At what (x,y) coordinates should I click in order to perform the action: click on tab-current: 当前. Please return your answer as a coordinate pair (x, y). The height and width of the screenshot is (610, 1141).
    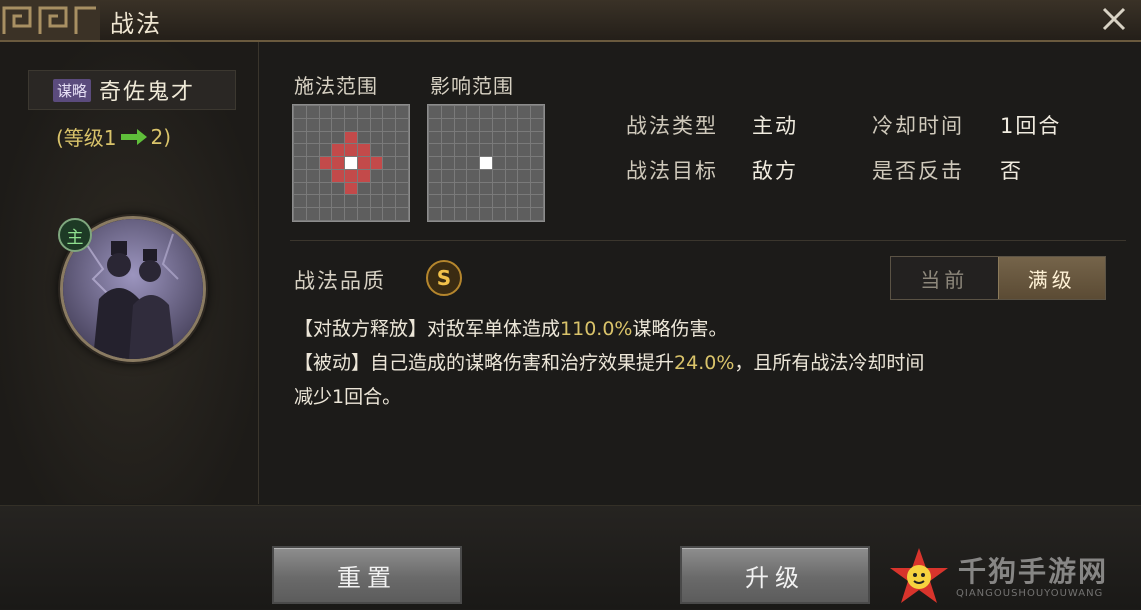
    Looking at the image, I should click on (944, 278).